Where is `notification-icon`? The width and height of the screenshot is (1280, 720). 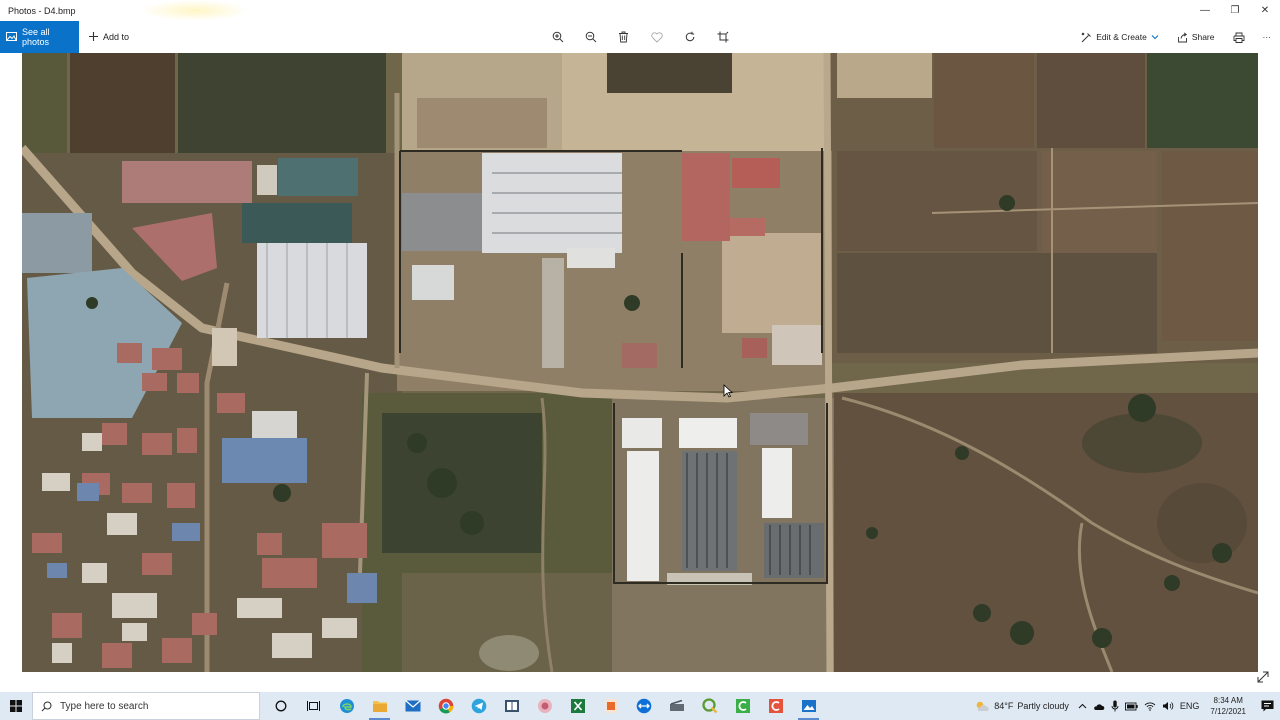 notification-icon is located at coordinates (1267, 706).